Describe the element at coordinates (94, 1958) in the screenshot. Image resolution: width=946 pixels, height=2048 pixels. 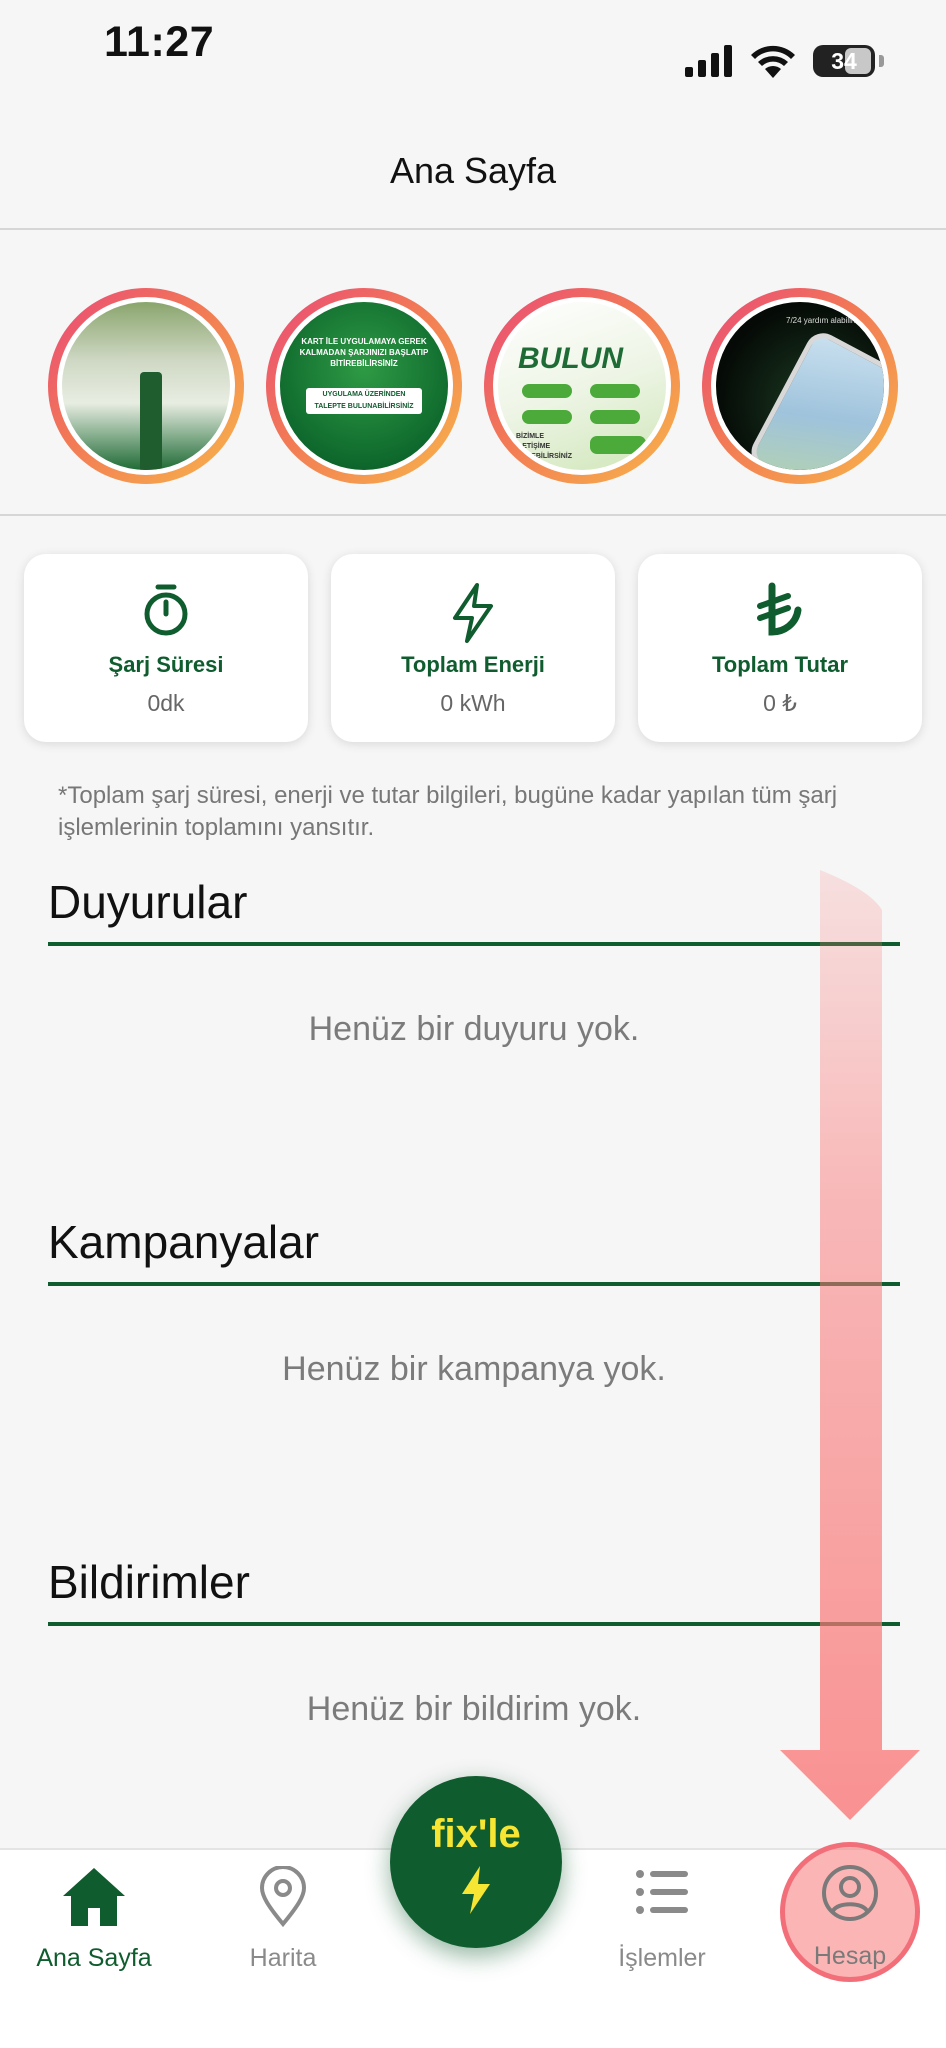
I see `nav-label: Ana Sayfa` at that location.